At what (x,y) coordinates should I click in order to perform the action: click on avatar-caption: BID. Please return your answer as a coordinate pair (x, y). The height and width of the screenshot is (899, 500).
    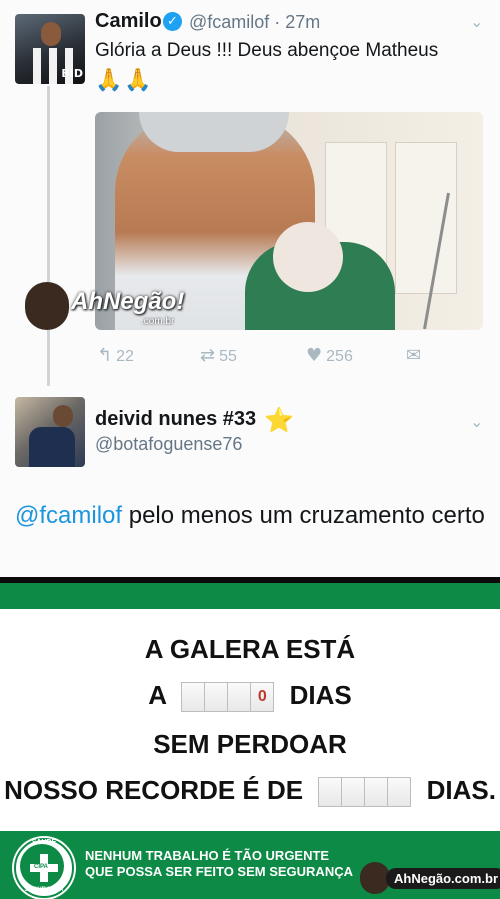
    Looking at the image, I should click on (72, 73).